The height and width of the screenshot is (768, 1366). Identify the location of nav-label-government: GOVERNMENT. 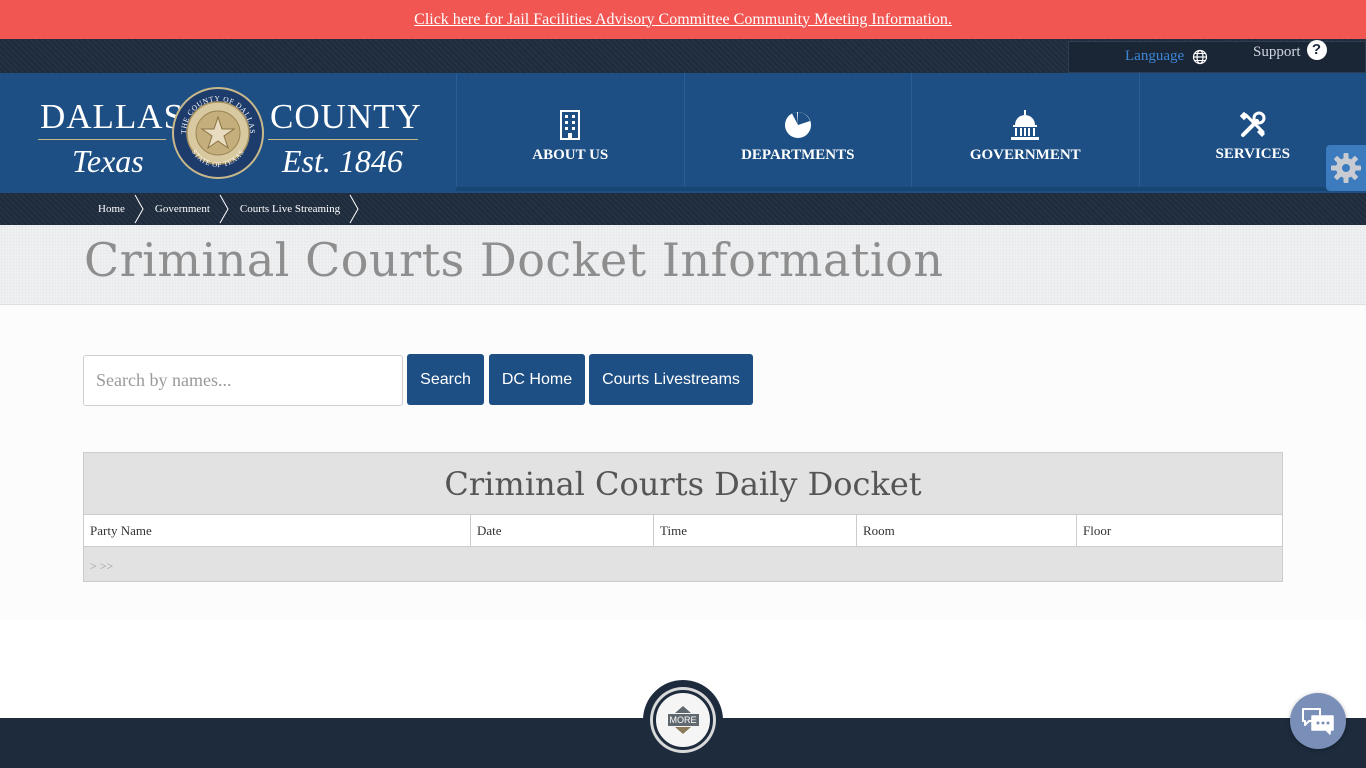
(1025, 154).